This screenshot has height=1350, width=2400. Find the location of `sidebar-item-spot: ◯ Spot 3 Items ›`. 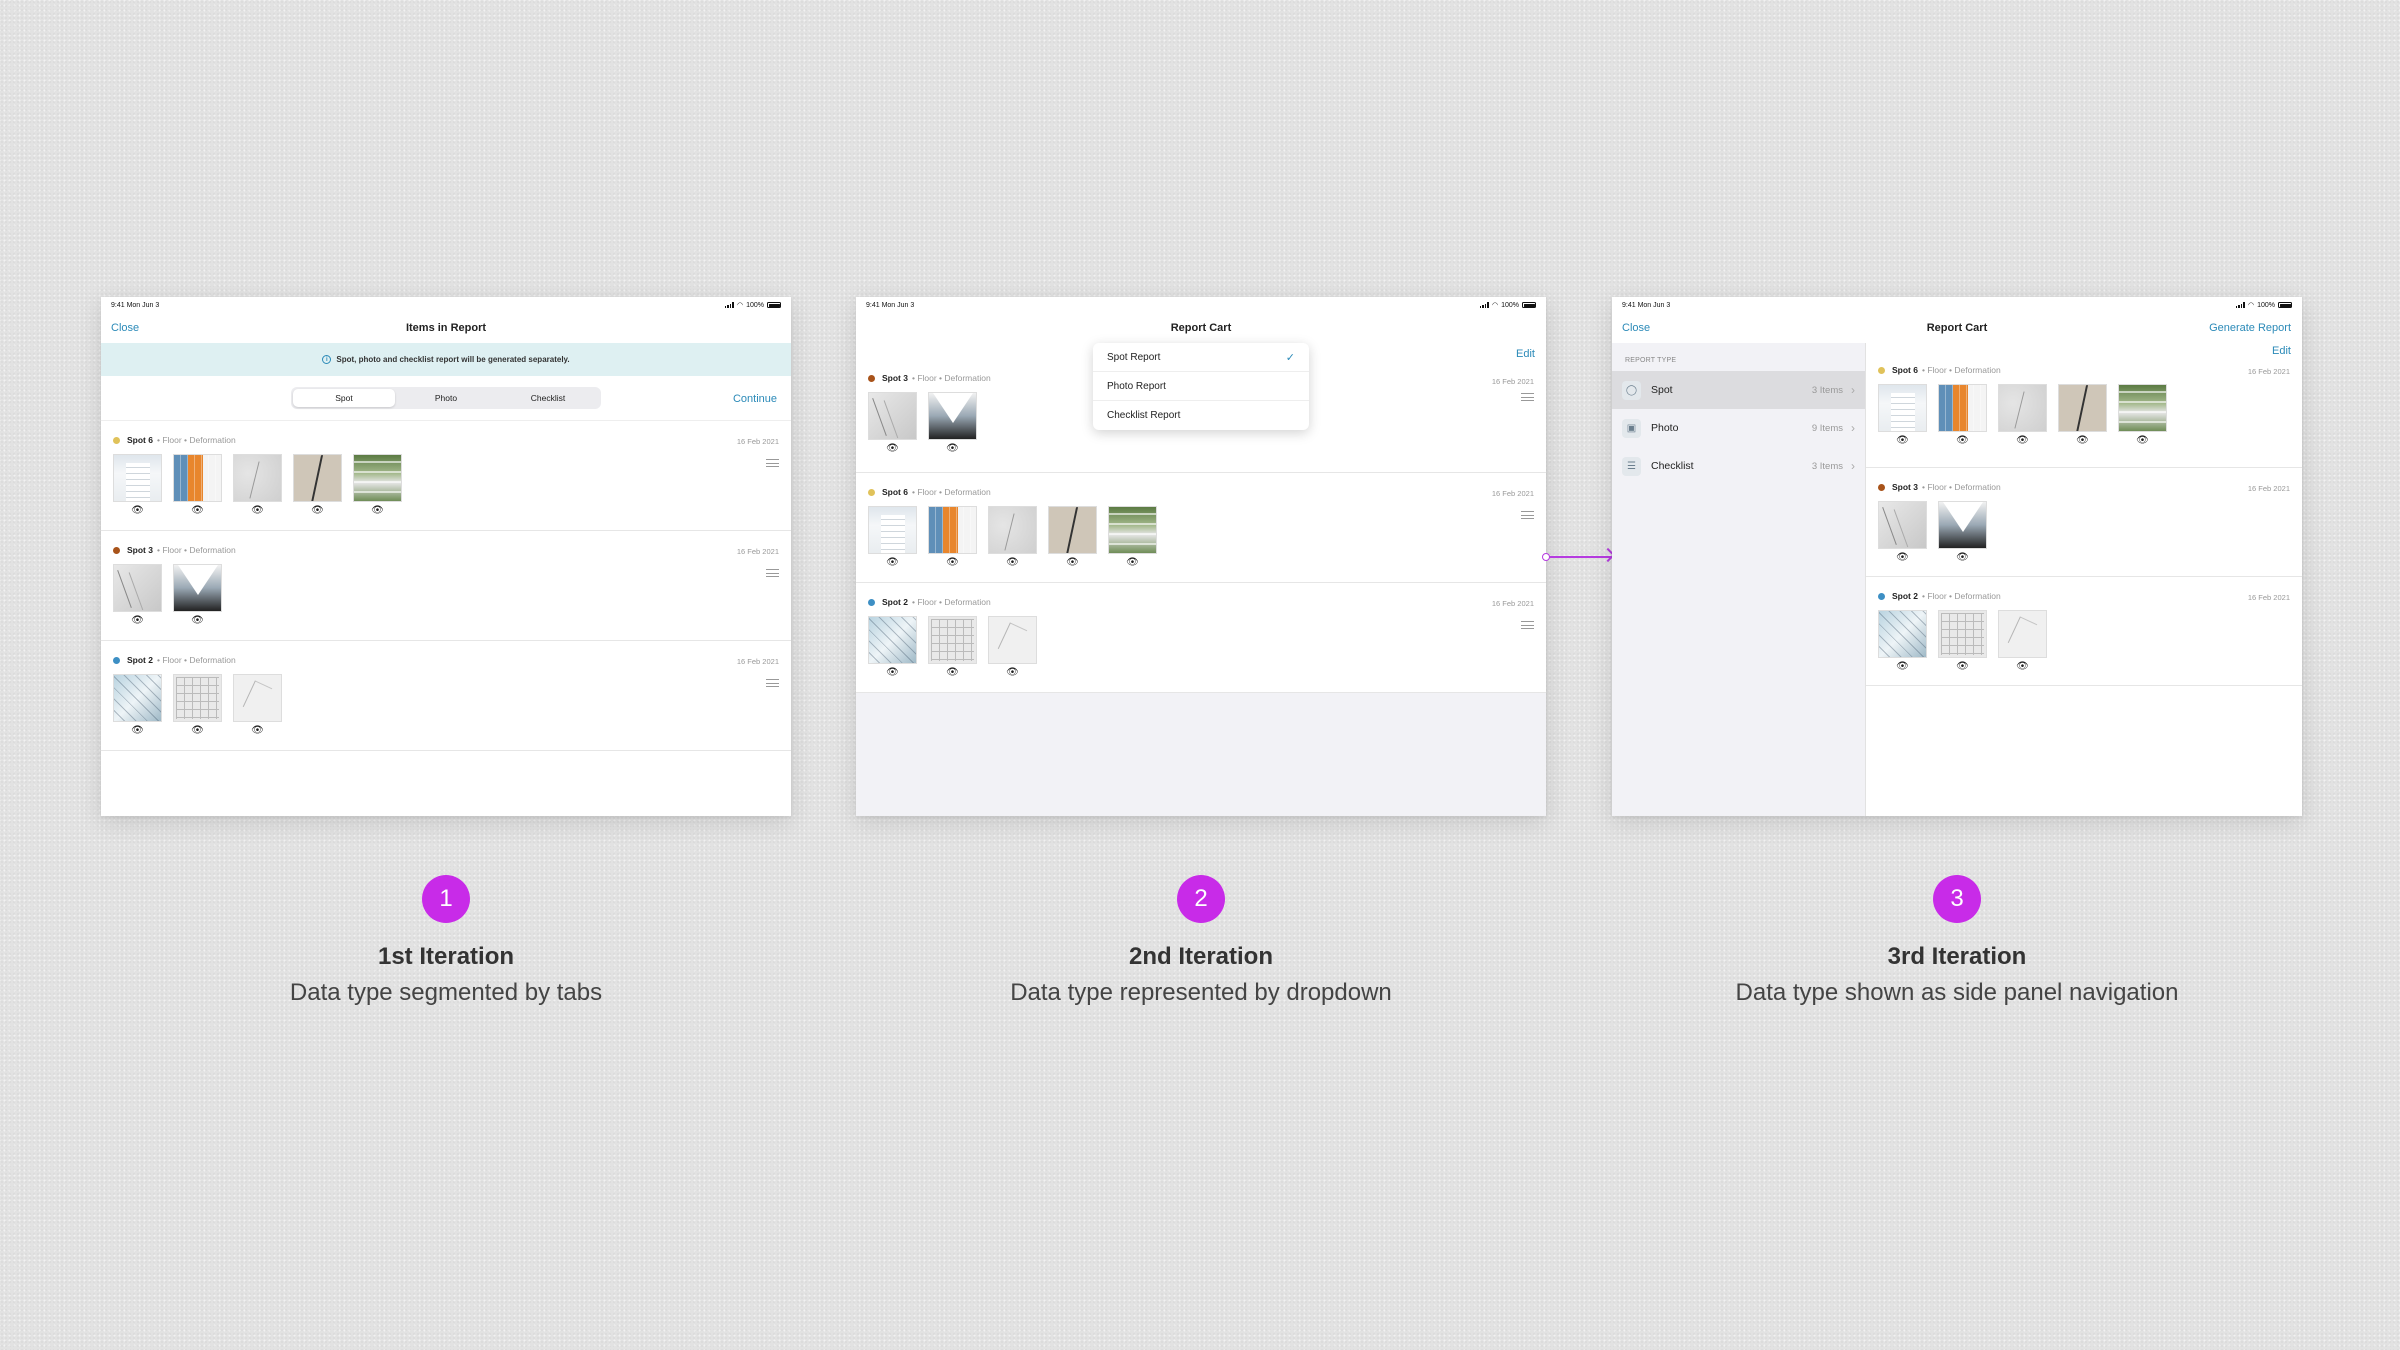

sidebar-item-spot: ◯ Spot 3 Items › is located at coordinates (1738, 390).